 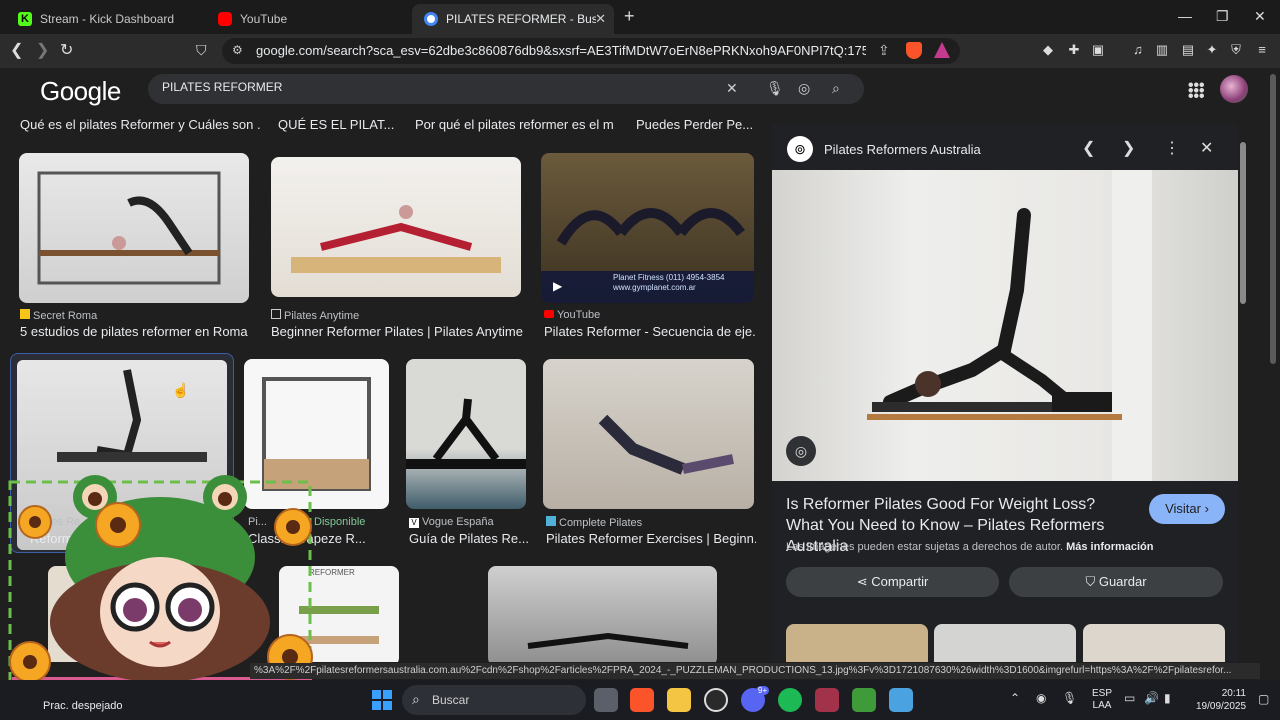 I want to click on vpn-icon: ⛨, so click(x=1236, y=50).